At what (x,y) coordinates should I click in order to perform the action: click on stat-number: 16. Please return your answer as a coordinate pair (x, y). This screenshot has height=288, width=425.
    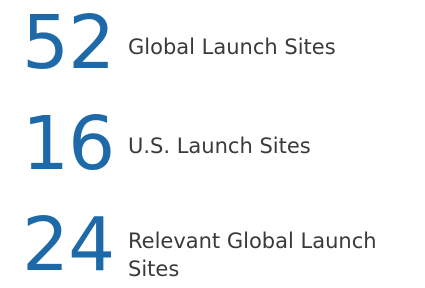
    Looking at the image, I should click on (68, 144).